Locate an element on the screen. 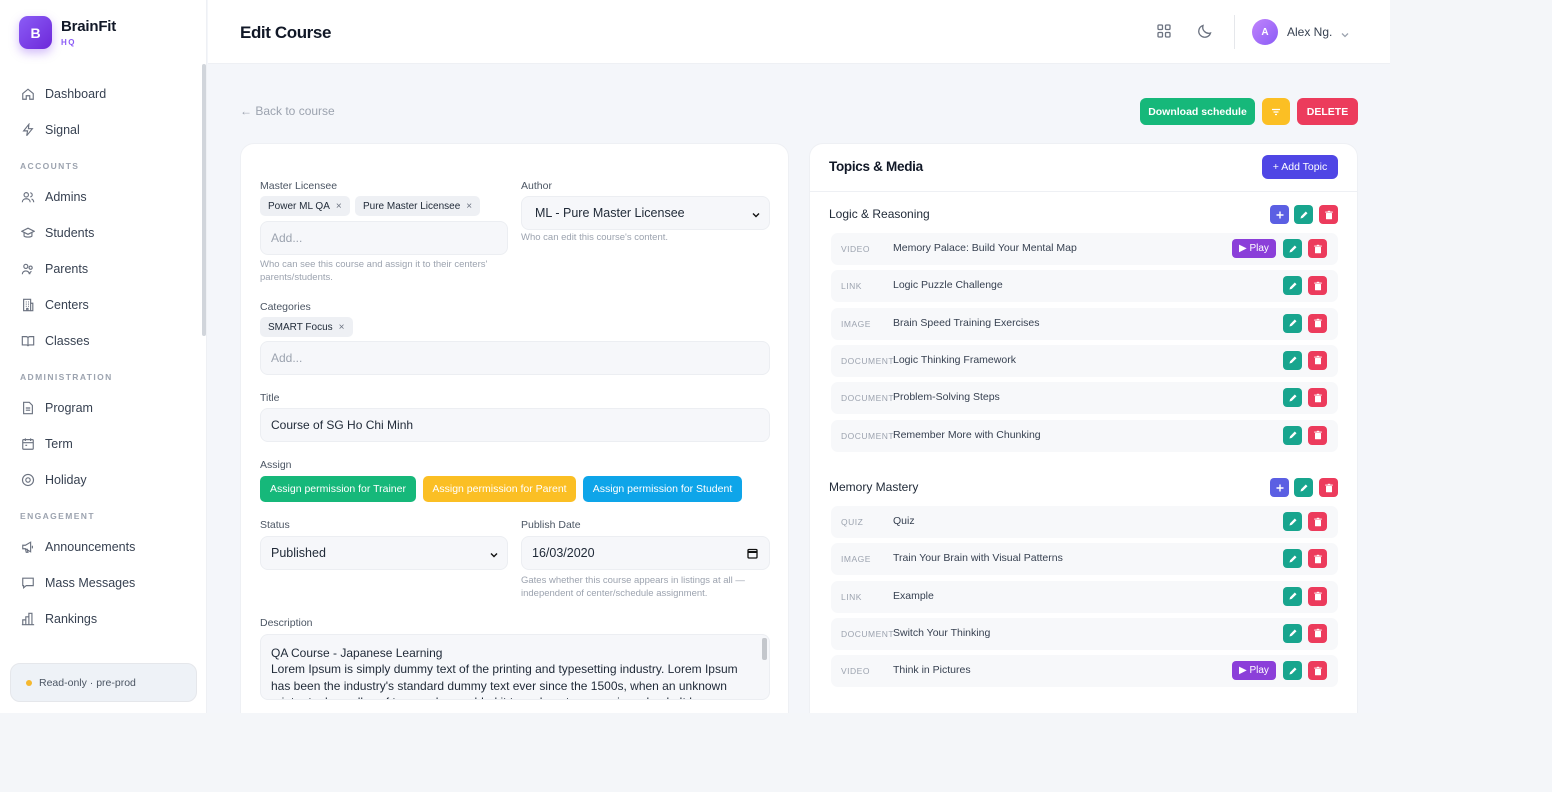 This screenshot has height=792, width=1552. sidebar-item-announcements: Announcements is located at coordinates (103, 547).